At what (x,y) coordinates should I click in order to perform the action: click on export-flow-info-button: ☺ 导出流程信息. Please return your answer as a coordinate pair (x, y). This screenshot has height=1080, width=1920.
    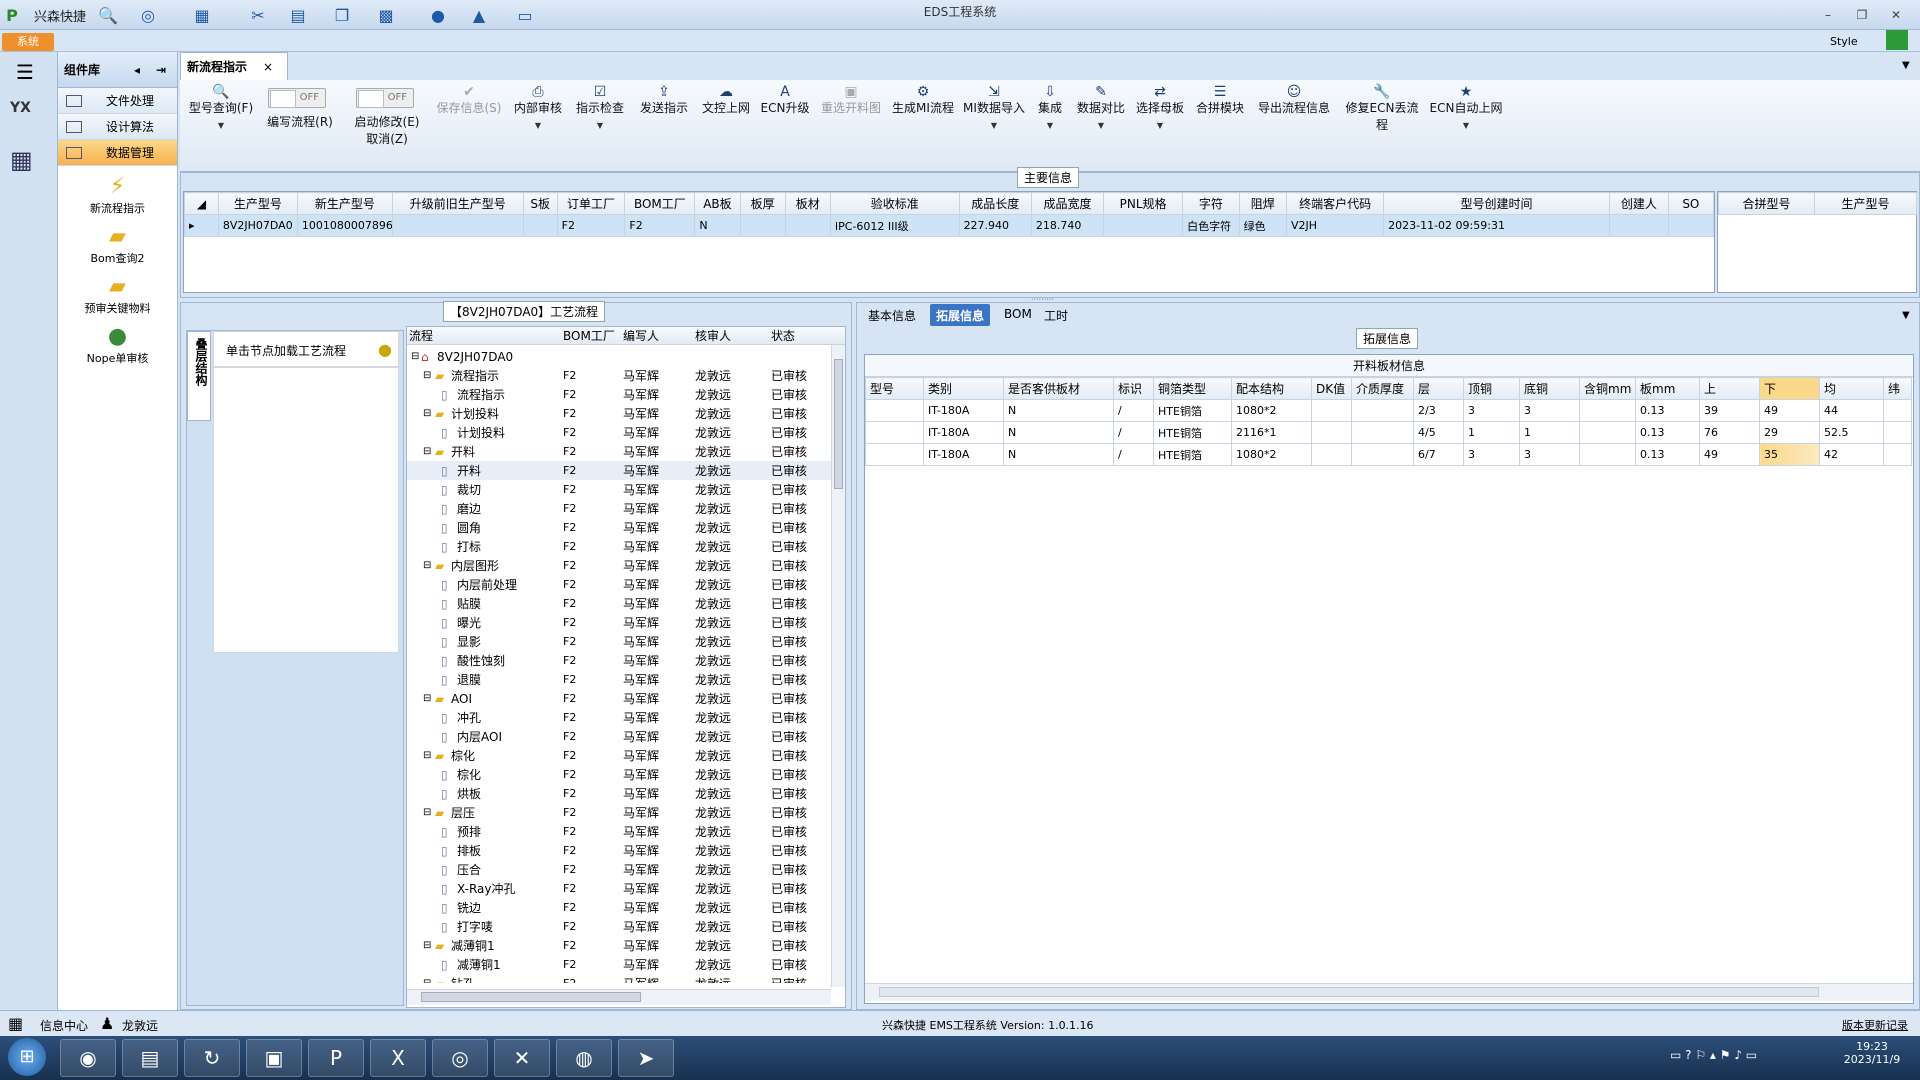
    Looking at the image, I should click on (1294, 100).